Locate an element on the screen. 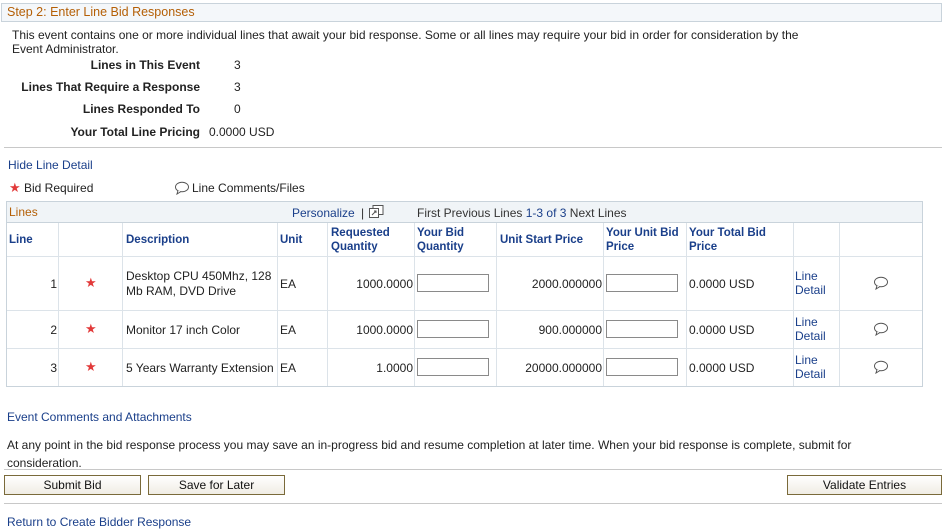 The width and height of the screenshot is (946, 531). row-2-comment-icon is located at coordinates (881, 329).